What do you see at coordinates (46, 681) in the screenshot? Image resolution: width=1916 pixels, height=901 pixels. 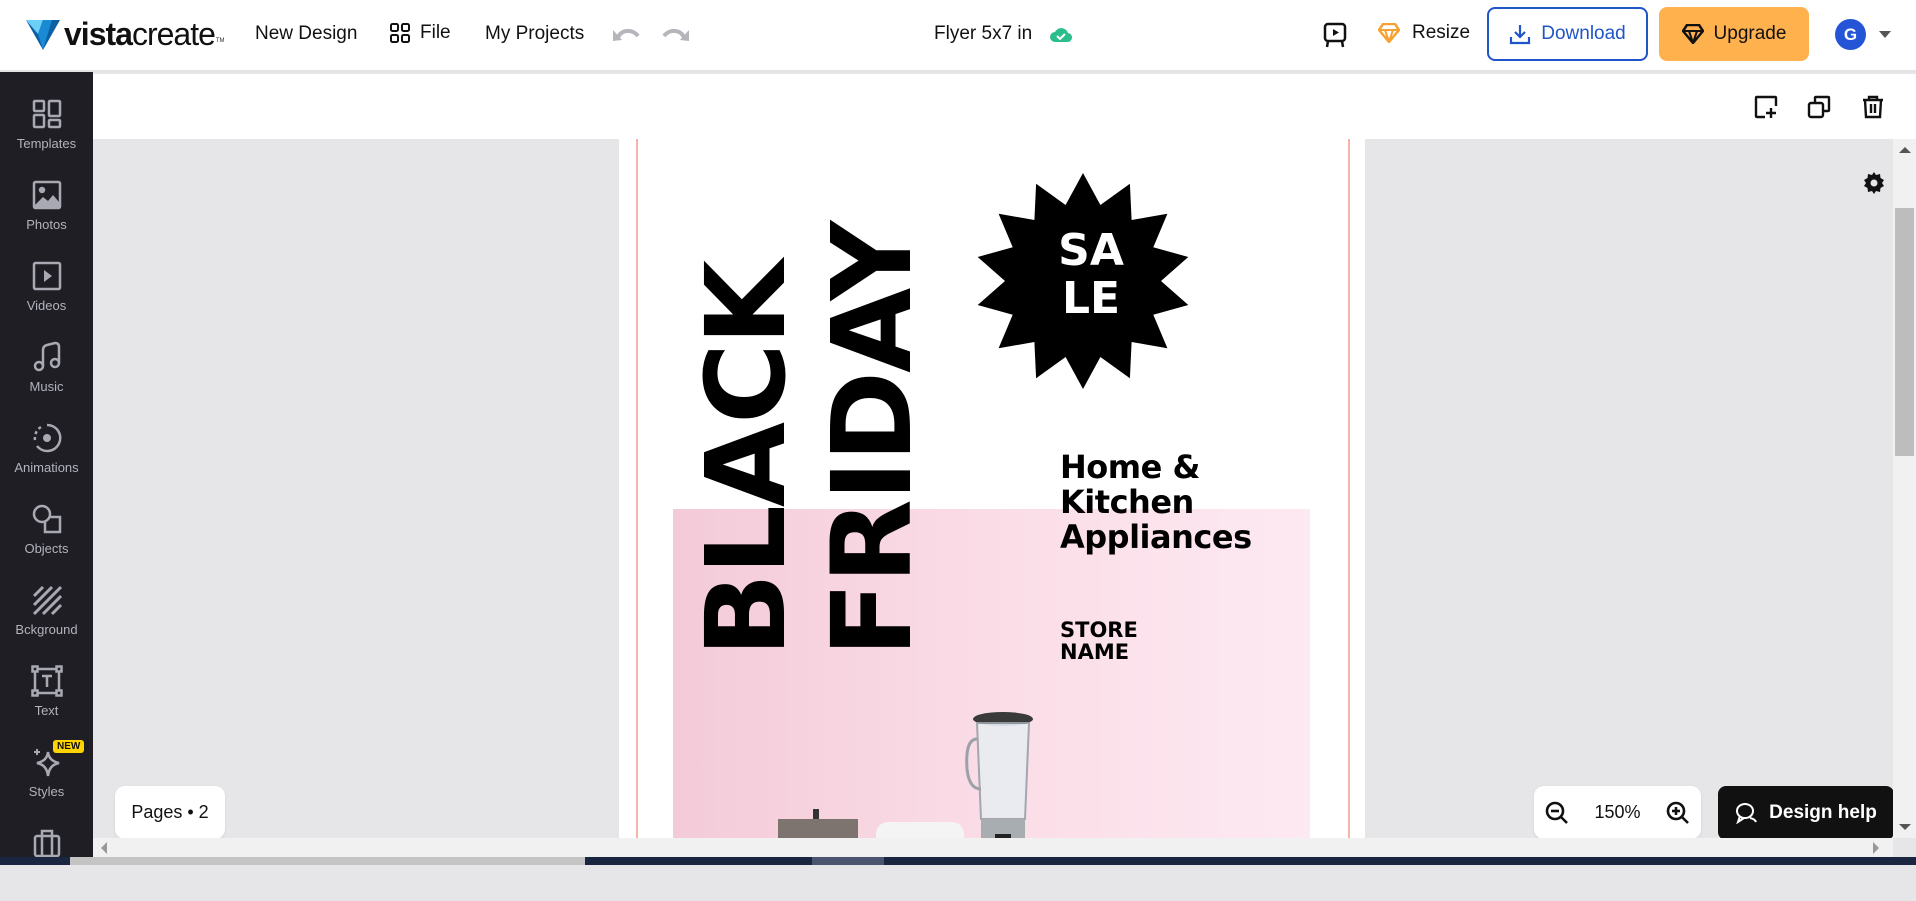 I see `text-box-icon` at bounding box center [46, 681].